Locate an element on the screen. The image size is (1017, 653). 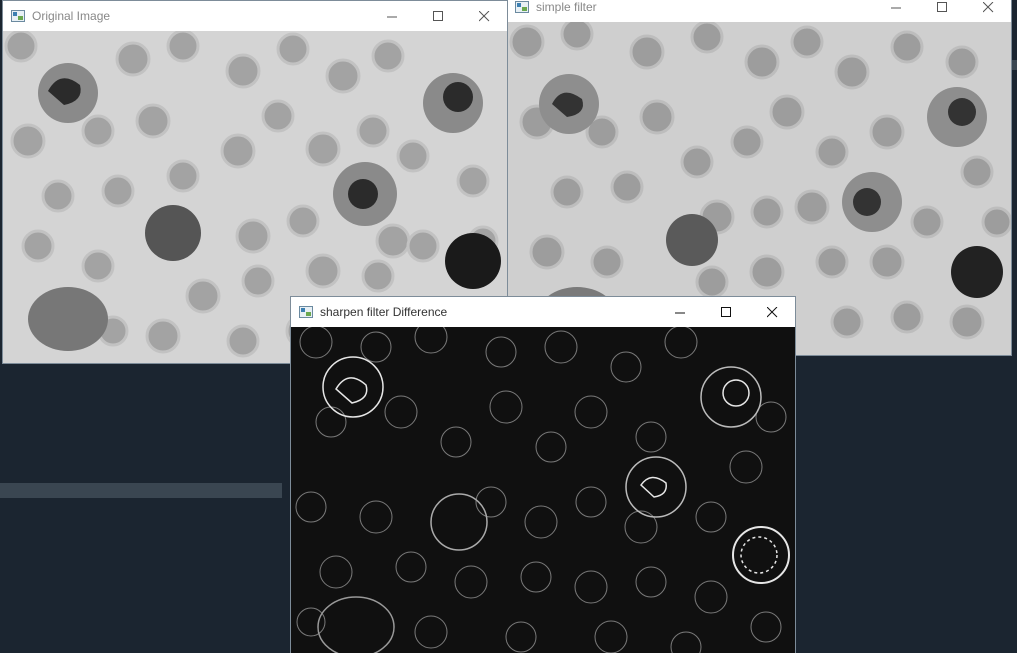
window-title: simple filter is located at coordinates (566, 7).